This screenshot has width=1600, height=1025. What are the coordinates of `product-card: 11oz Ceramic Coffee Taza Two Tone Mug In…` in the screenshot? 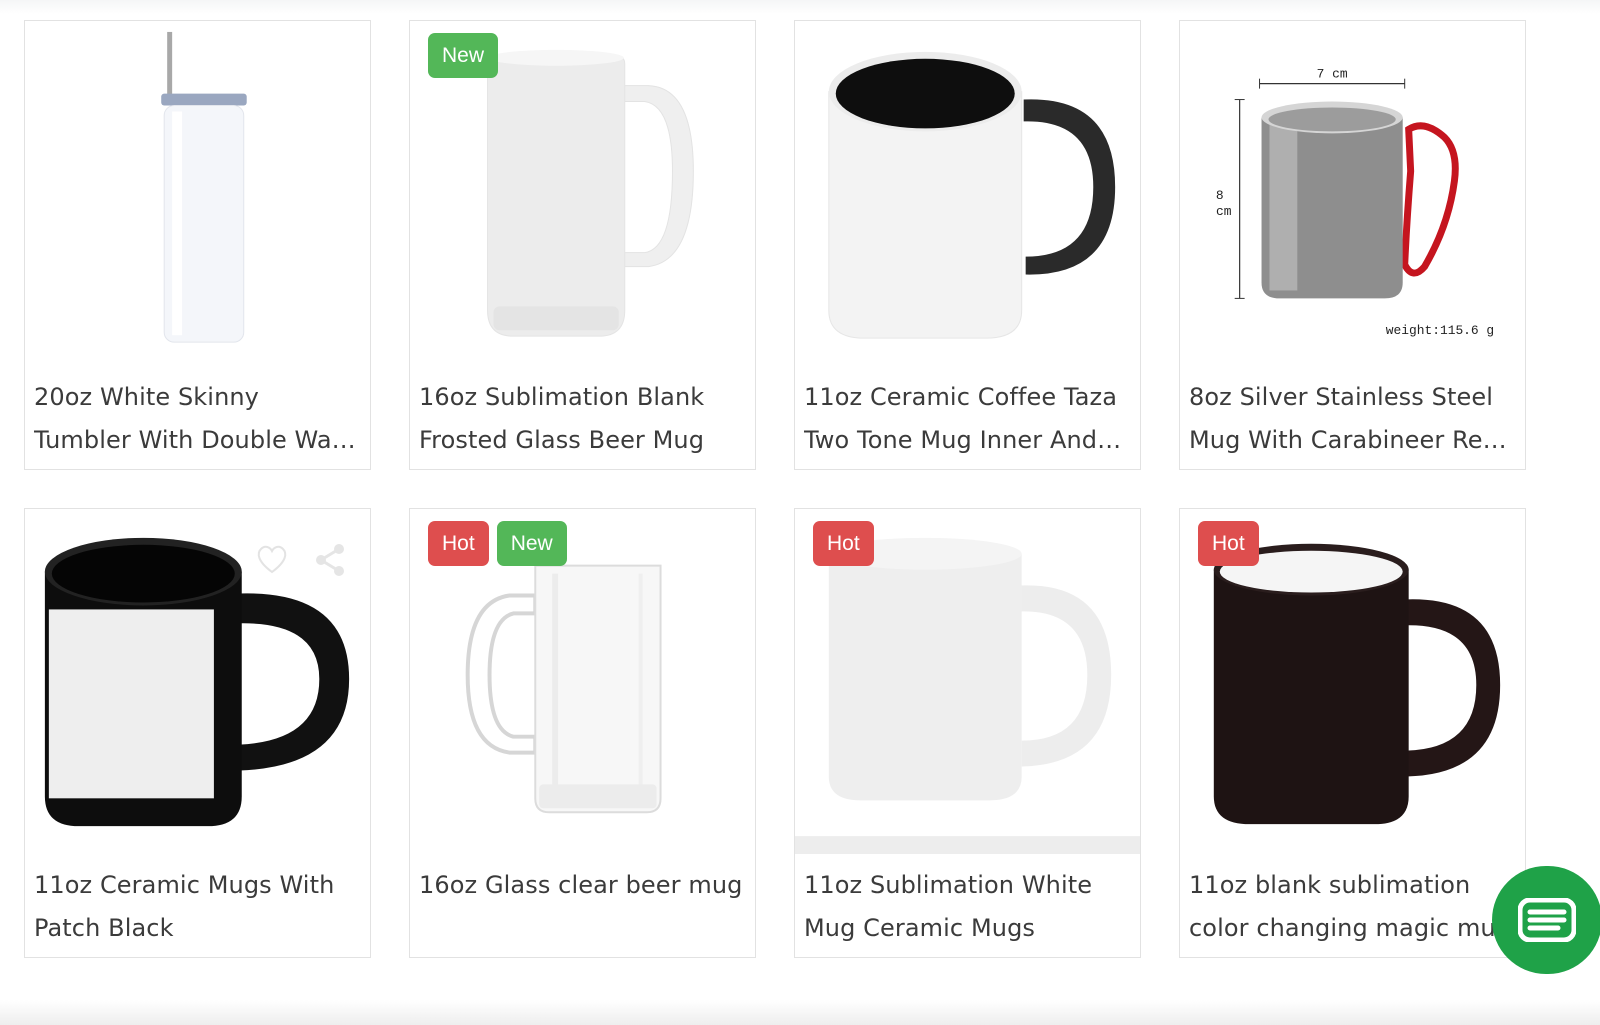 It's located at (967, 245).